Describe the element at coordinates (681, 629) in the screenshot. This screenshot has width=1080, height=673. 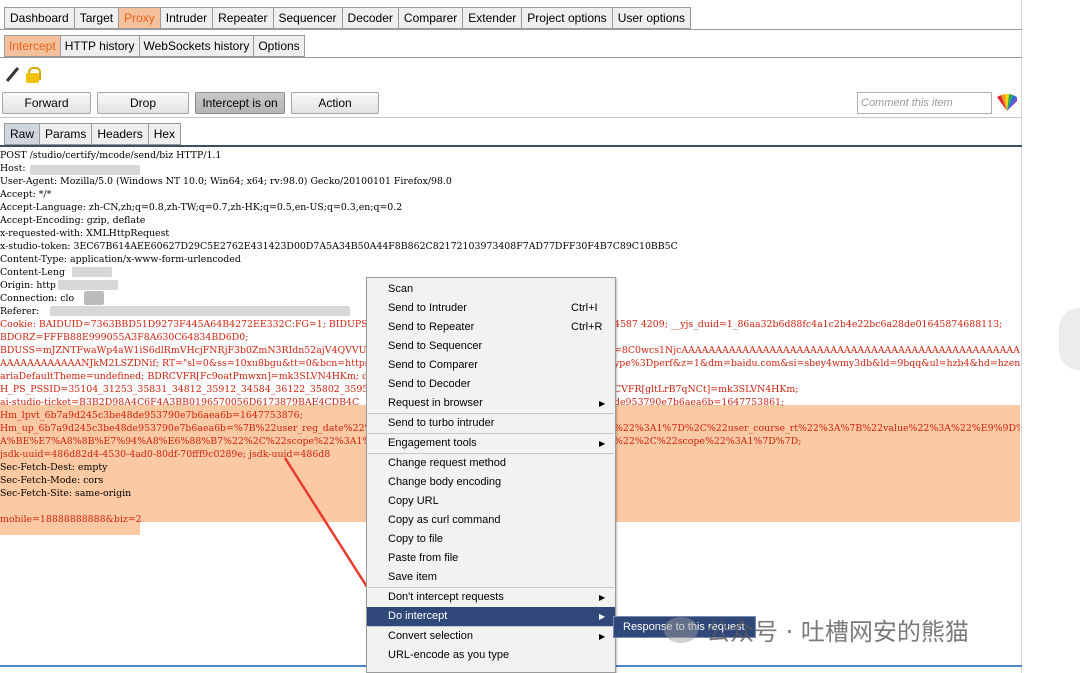
I see `wechat-logo-icon` at that location.